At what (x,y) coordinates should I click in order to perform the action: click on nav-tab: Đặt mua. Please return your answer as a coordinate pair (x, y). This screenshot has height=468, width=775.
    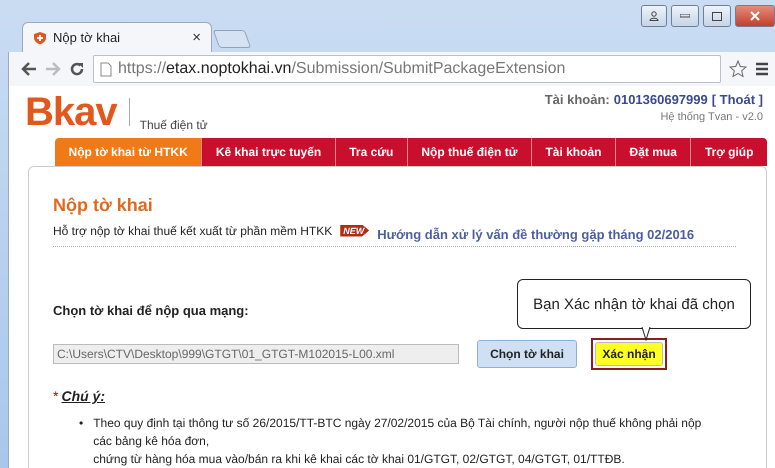
    Looking at the image, I should click on (654, 152).